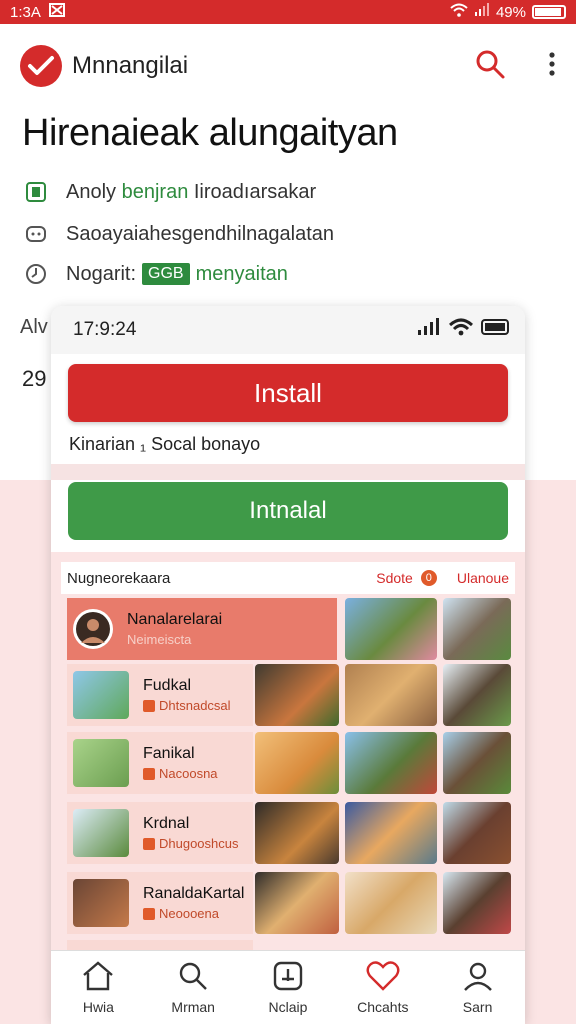  What do you see at coordinates (255, 191) in the screenshot?
I see `info-suffix: Iiroadıarsakar` at bounding box center [255, 191].